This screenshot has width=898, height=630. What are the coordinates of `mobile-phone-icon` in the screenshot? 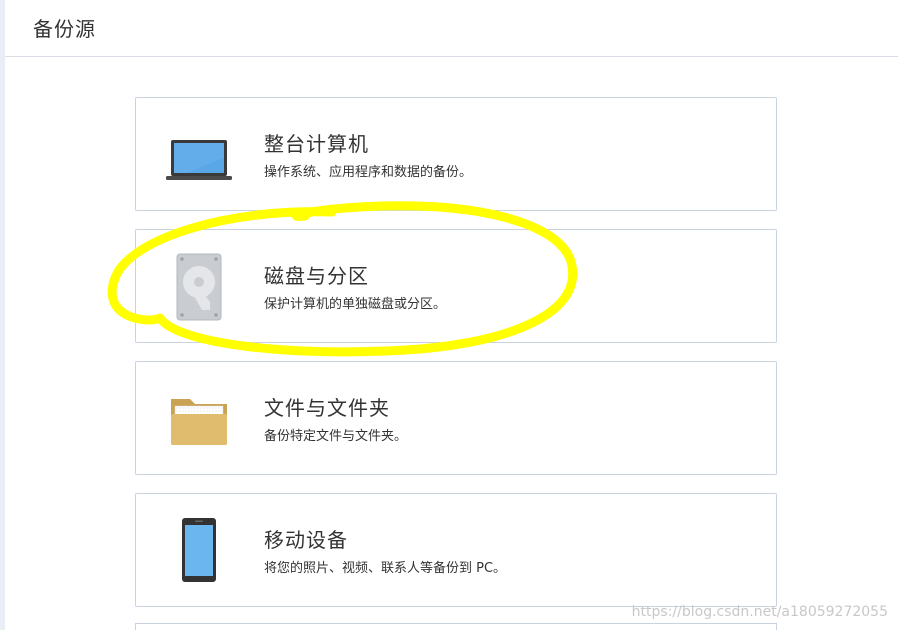 It's located at (199, 550).